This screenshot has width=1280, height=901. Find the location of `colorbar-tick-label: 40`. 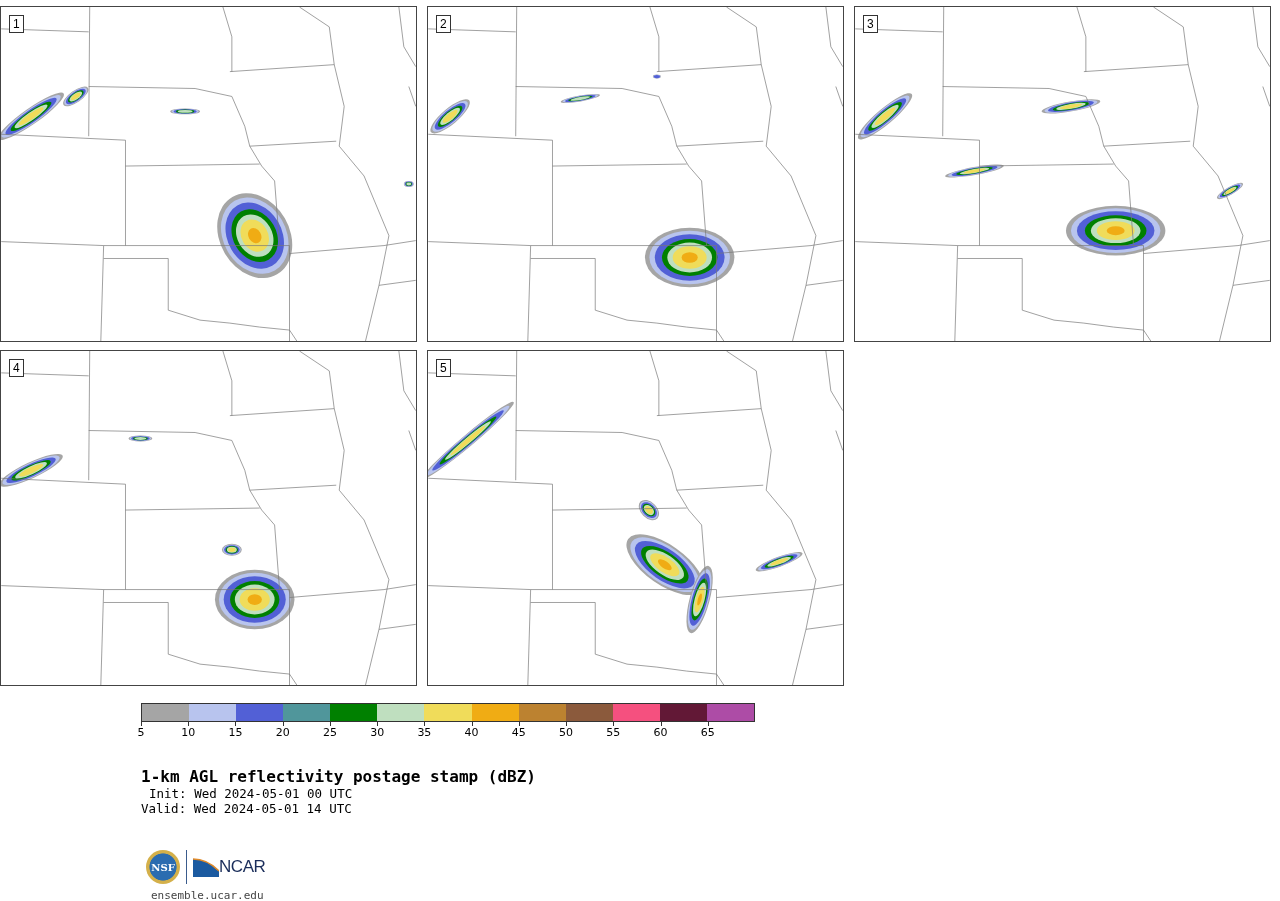

colorbar-tick-label: 40 is located at coordinates (471, 733).